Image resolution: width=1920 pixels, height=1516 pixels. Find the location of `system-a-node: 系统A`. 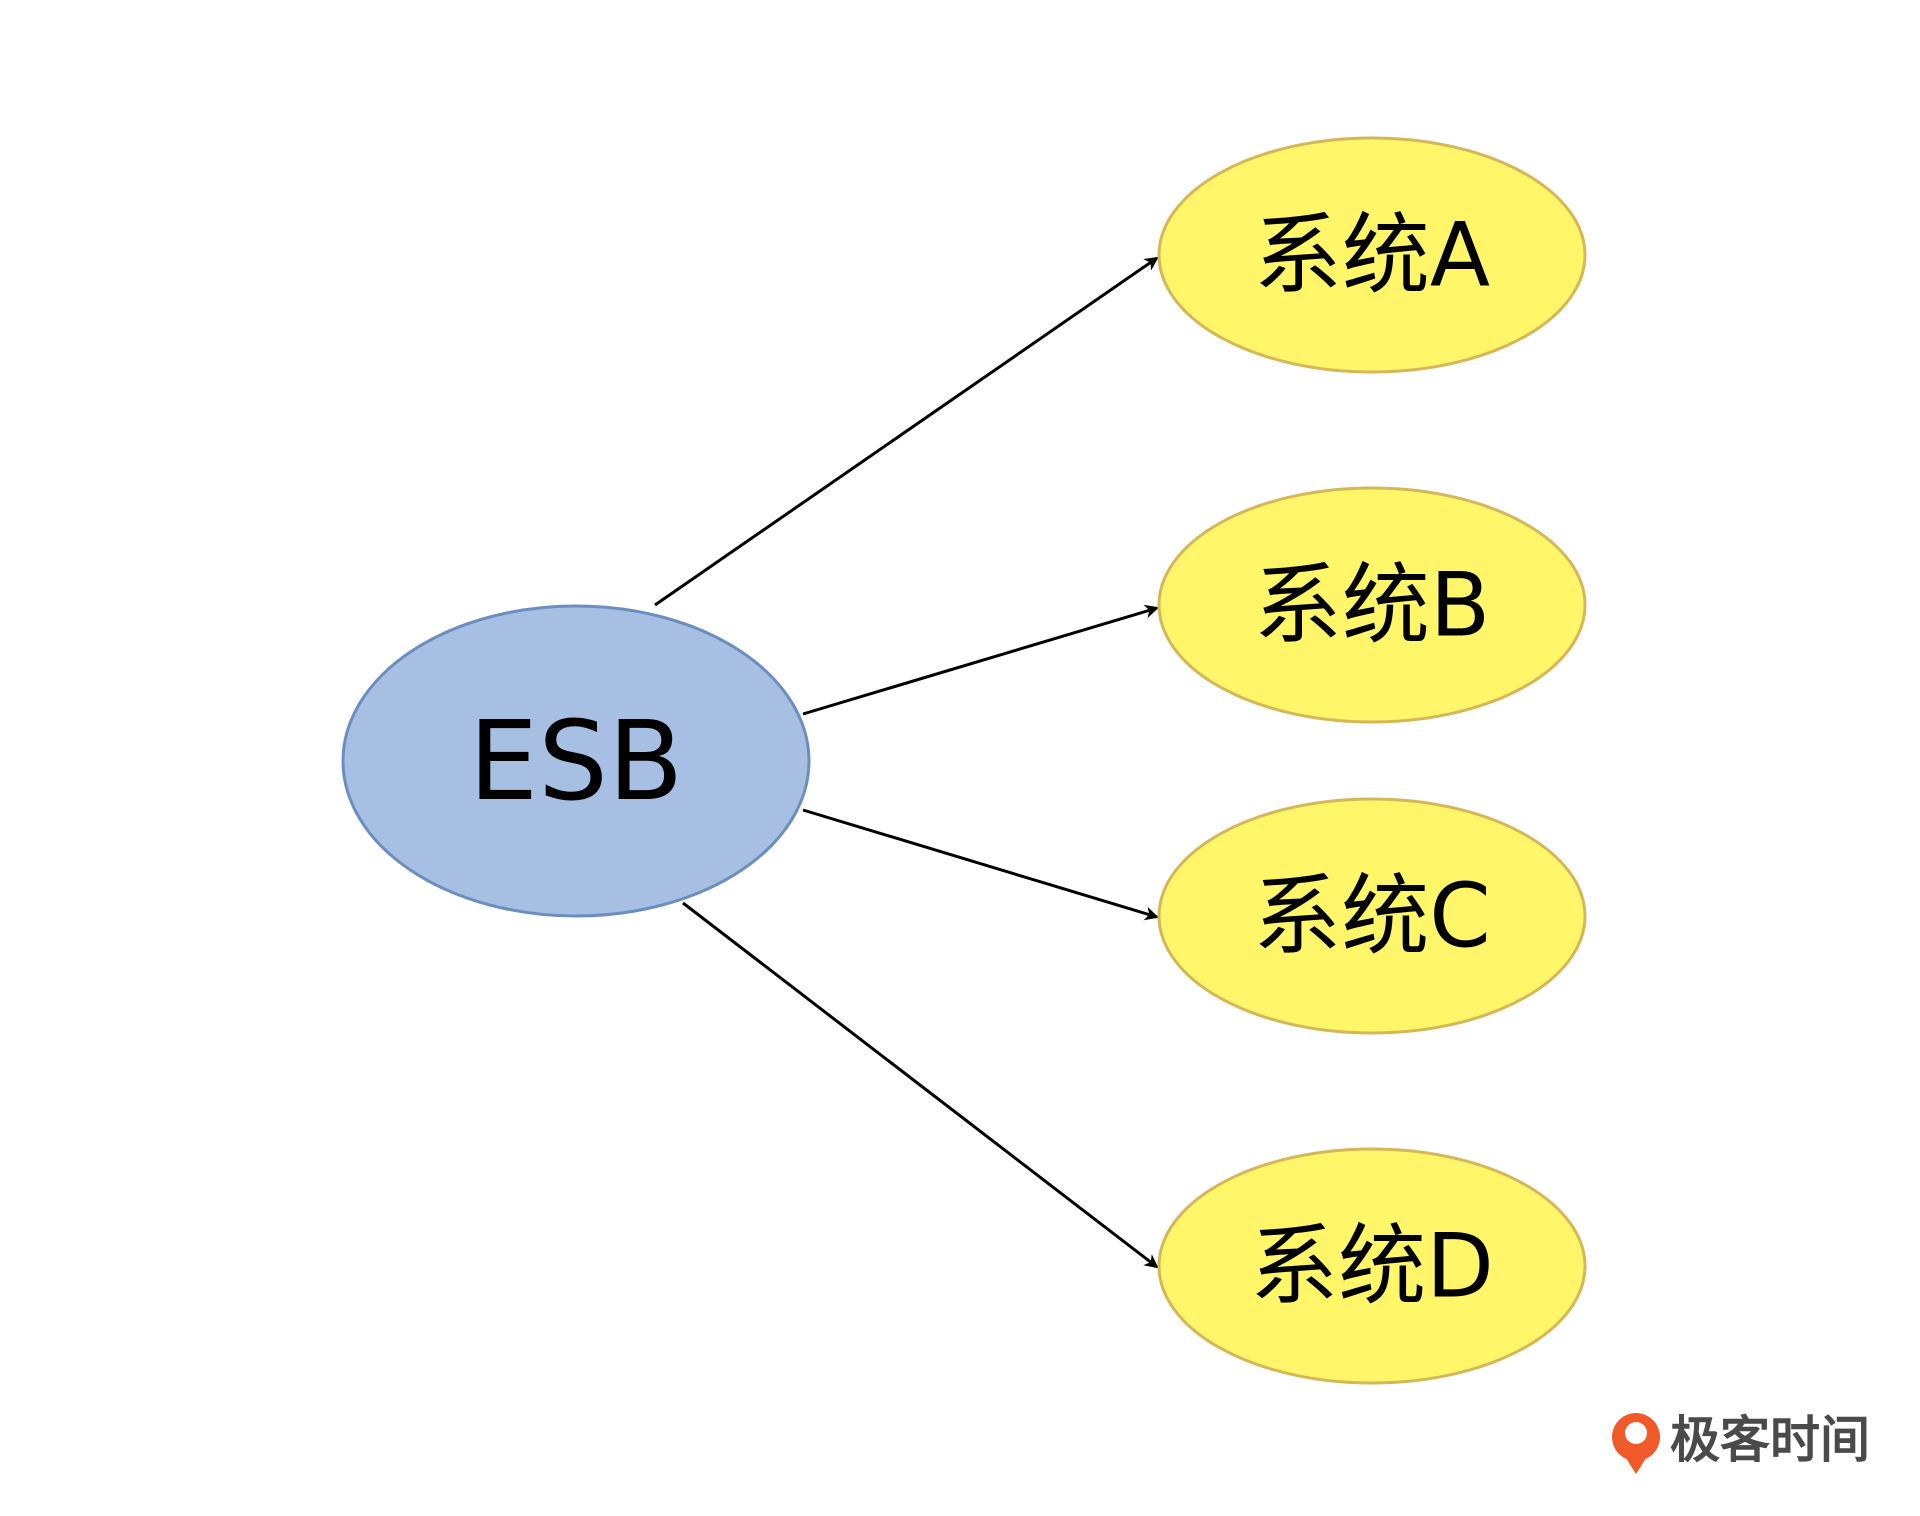

system-a-node: 系统A is located at coordinates (1372, 255).